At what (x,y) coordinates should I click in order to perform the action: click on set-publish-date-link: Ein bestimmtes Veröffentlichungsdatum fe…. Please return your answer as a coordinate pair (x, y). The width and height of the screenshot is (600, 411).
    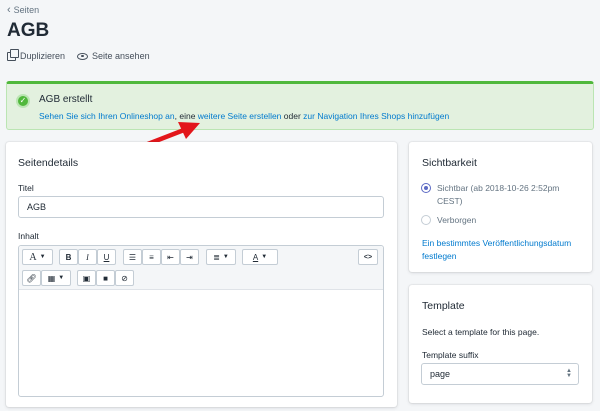
    Looking at the image, I should click on (504, 250).